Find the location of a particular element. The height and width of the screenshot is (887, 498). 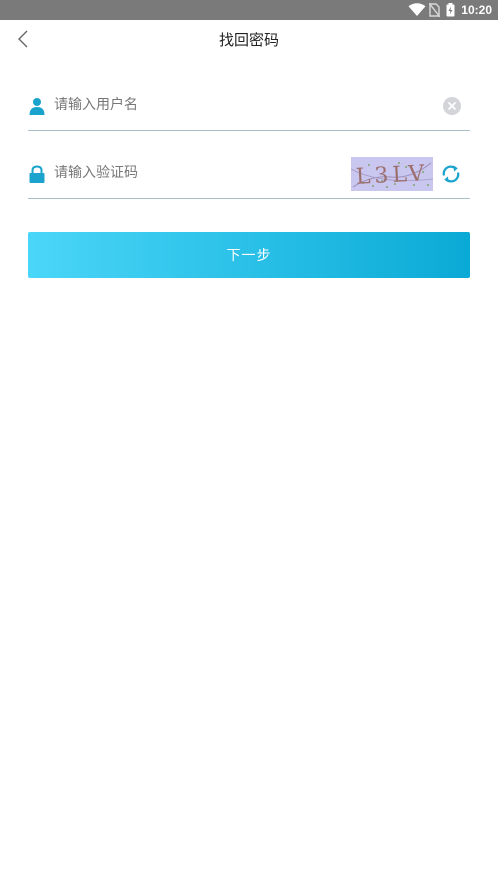

captcha-noise: L3LV is located at coordinates (392, 175).